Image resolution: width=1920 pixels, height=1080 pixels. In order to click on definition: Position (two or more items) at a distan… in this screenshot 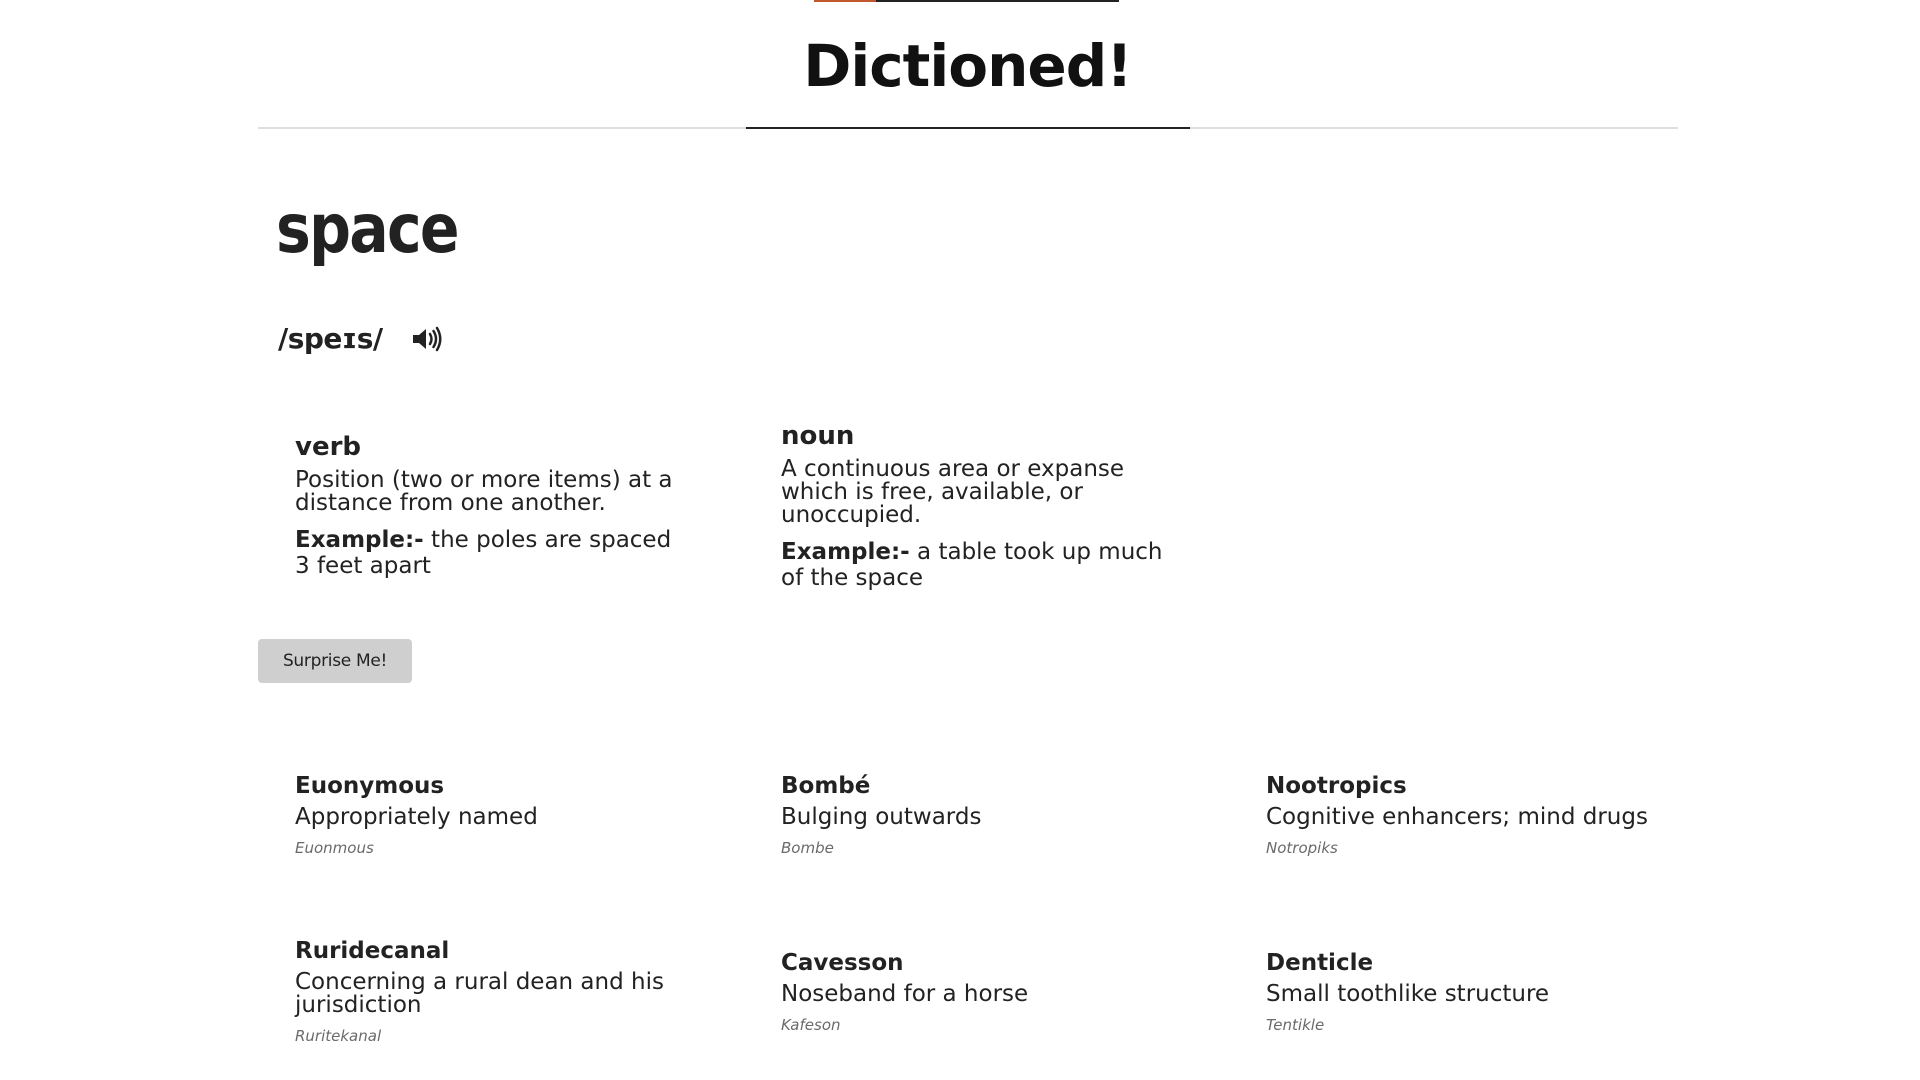, I will do `click(484, 491)`.